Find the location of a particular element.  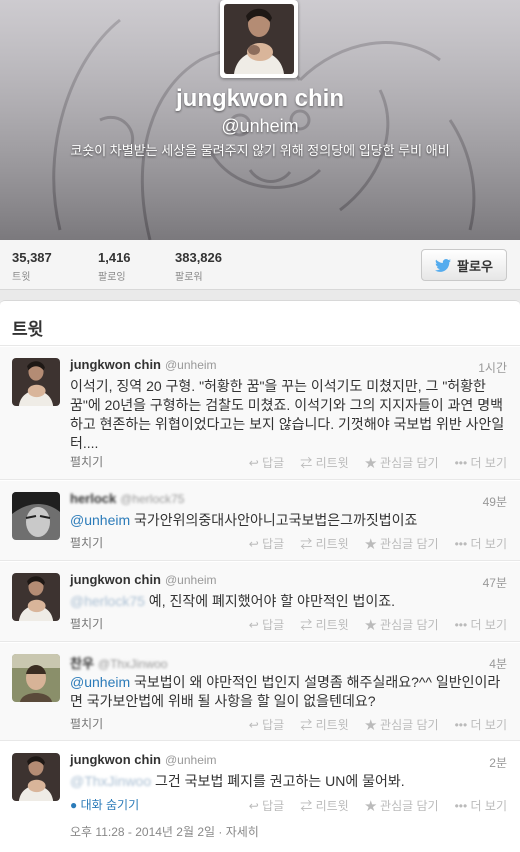

tweet-text: @ThxJinwoo 그건 국보법 폐지를 권고하는 UN에 물어봐. is located at coordinates (237, 781).